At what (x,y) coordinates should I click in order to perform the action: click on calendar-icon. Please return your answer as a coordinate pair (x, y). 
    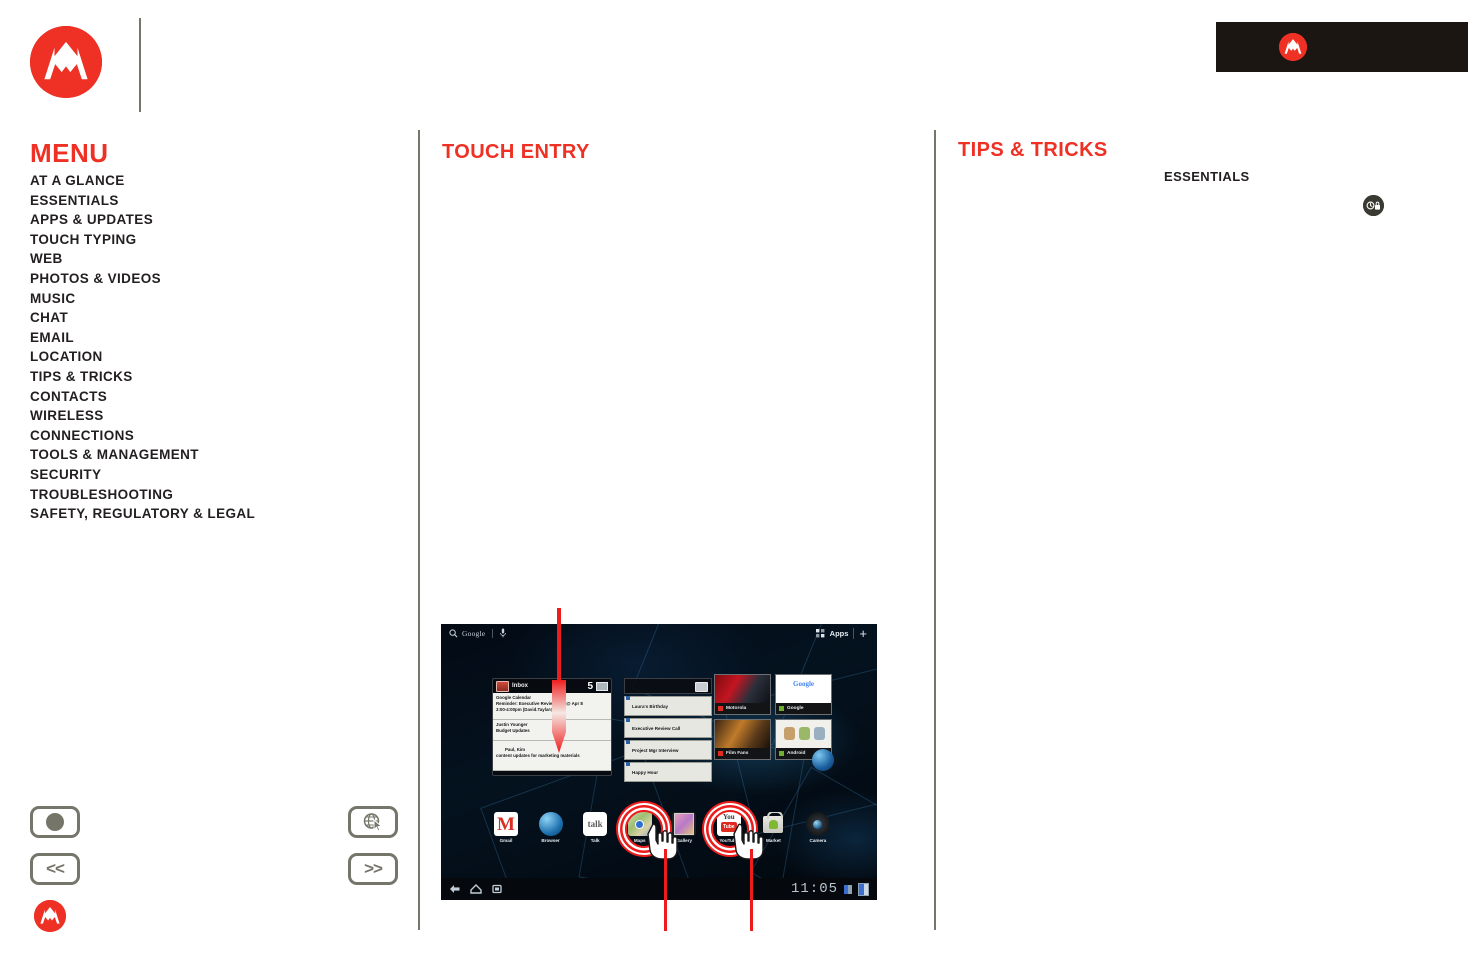
    Looking at the image, I should click on (701, 687).